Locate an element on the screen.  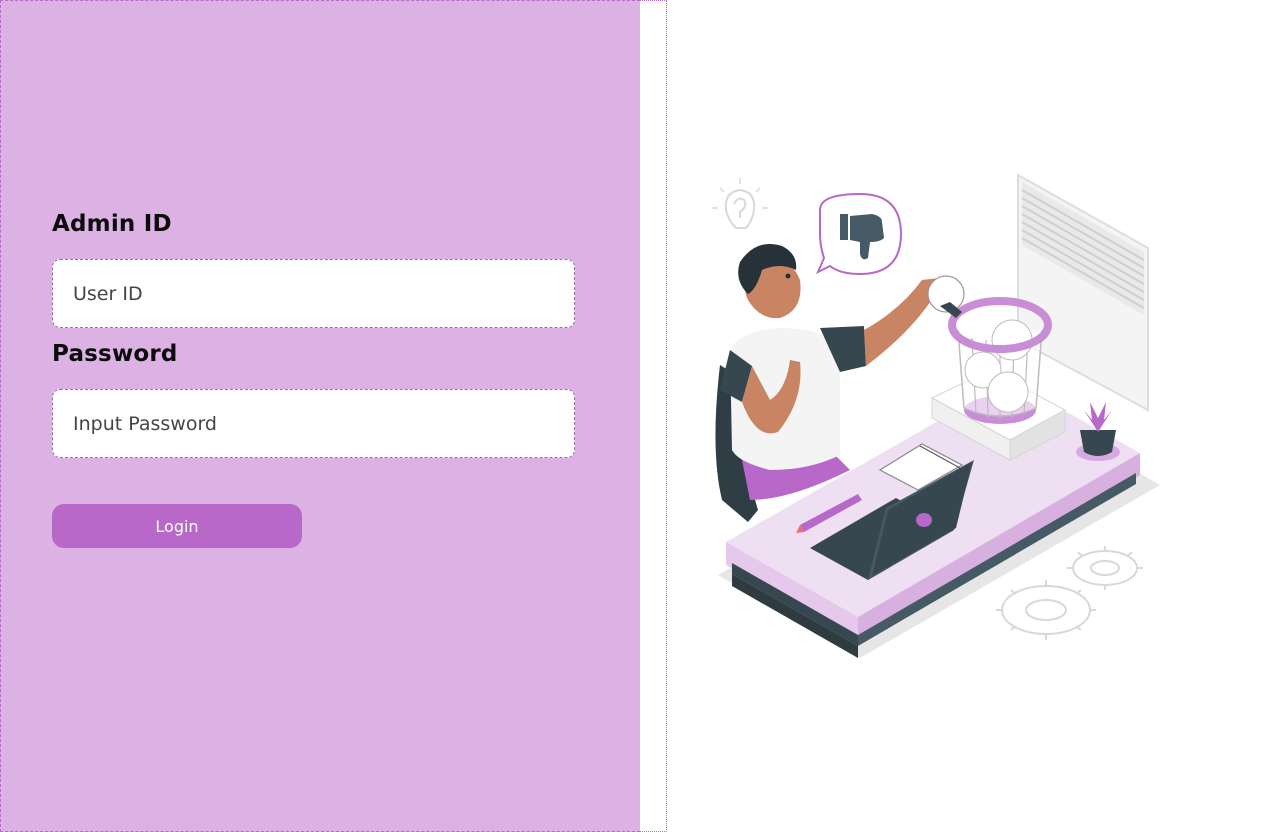
thumbs-down-icon is located at coordinates (859, 234).